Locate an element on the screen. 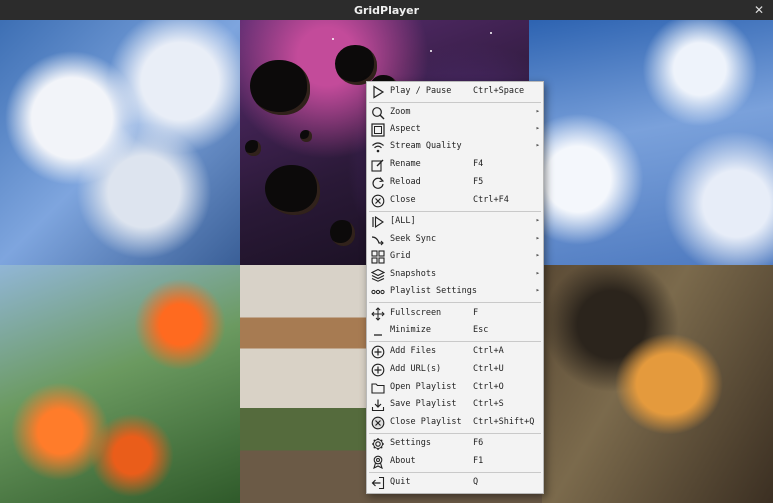 This screenshot has height=503, width=773. menu-item-reload: Reload F5 is located at coordinates (455, 182).